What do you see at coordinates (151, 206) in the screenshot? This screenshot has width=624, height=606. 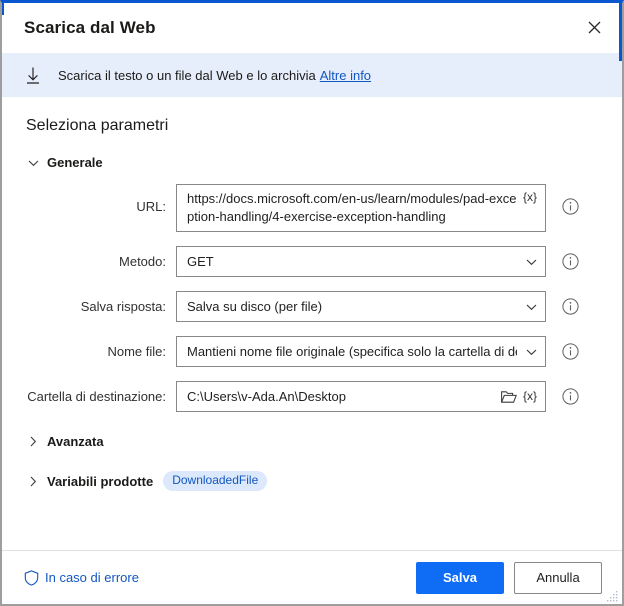 I see `field-label-url: URL:` at bounding box center [151, 206].